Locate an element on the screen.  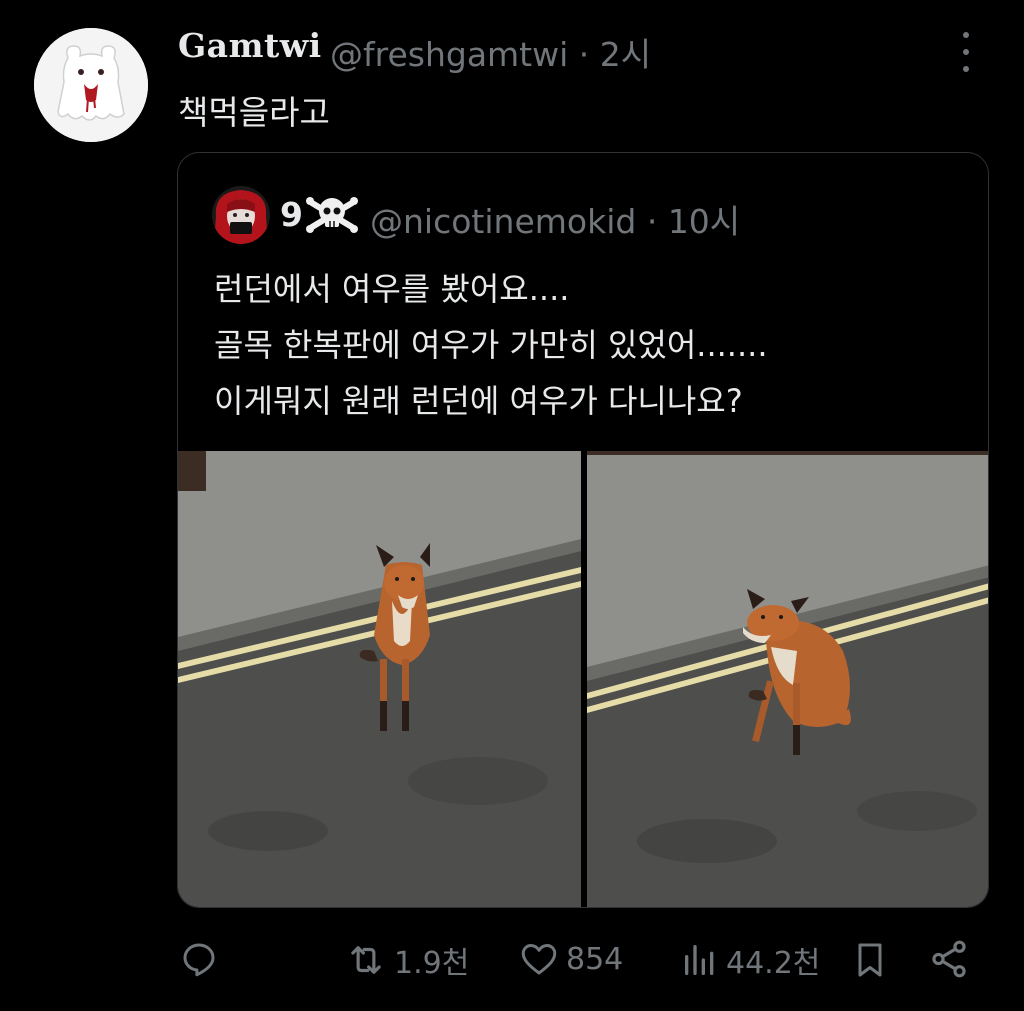
skull-crossbones-emoji-icon is located at coordinates (332, 215).